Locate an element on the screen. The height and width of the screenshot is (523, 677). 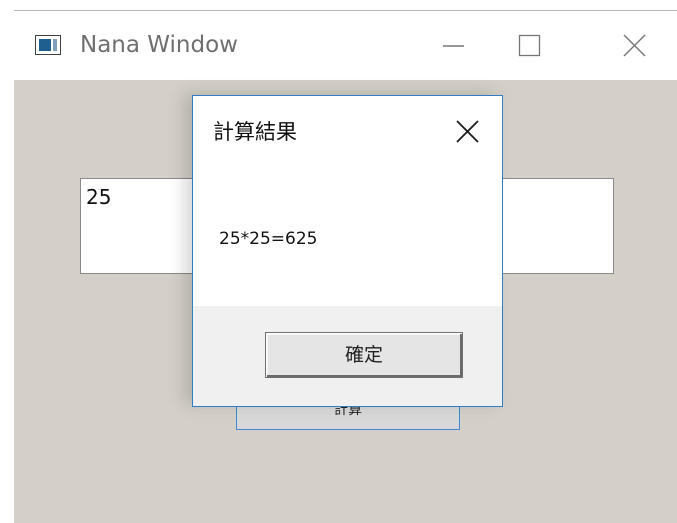
dialog-title: 計算結果 is located at coordinates (255, 132).